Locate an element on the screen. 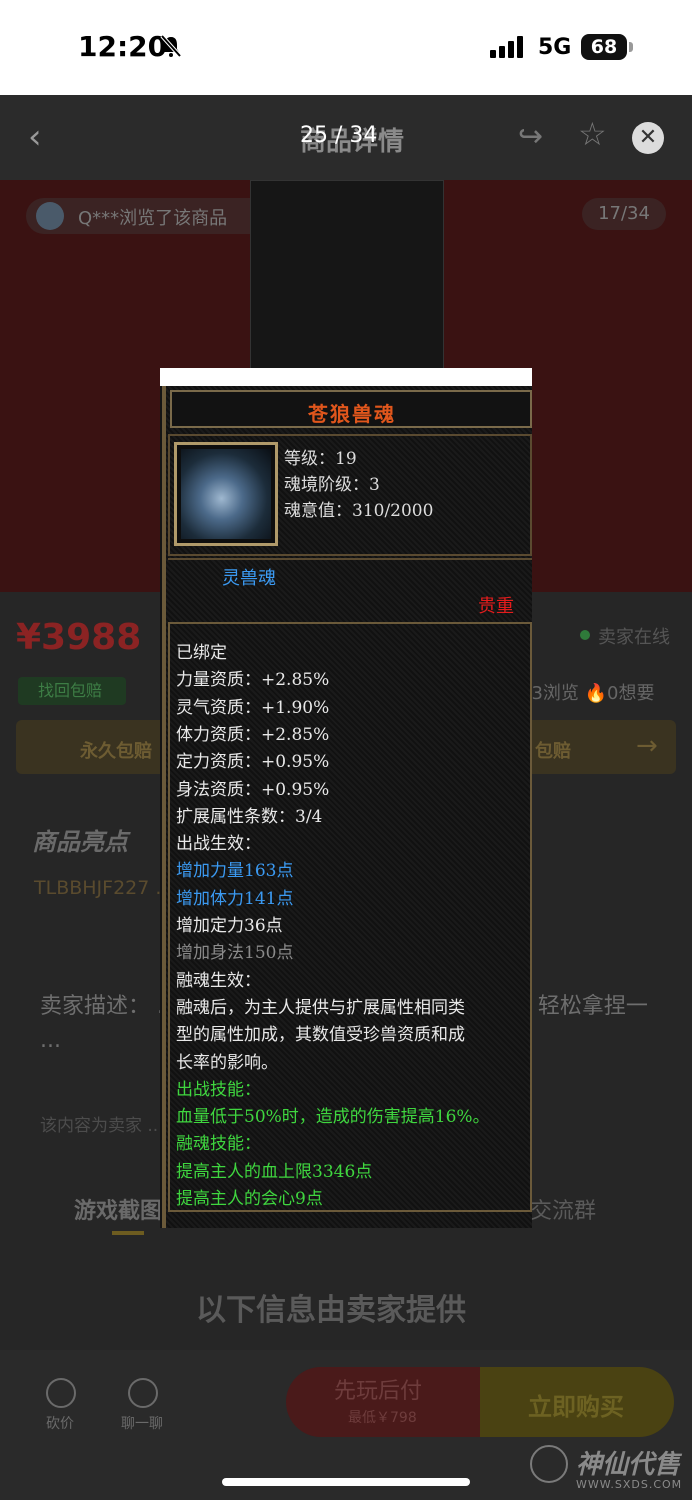  item-type: 灵兽魂 is located at coordinates (249, 578).